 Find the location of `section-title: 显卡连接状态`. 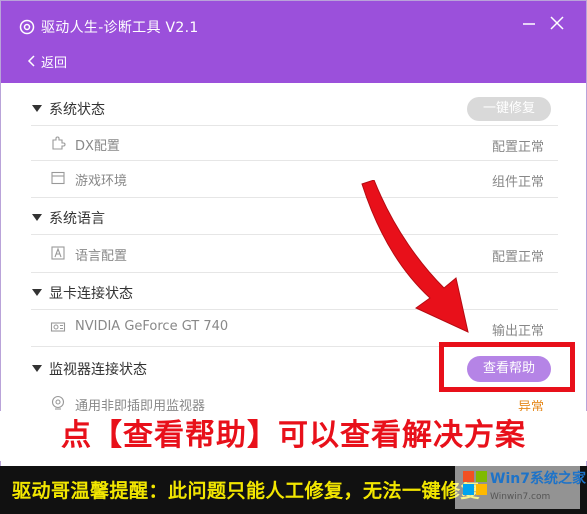

section-title: 显卡连接状态 is located at coordinates (91, 294).